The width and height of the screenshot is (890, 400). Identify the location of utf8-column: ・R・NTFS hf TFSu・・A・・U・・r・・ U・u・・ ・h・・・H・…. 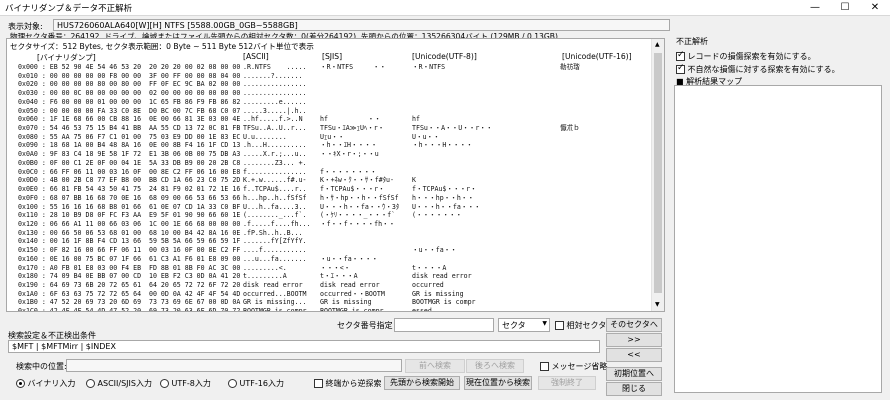
(452, 187).